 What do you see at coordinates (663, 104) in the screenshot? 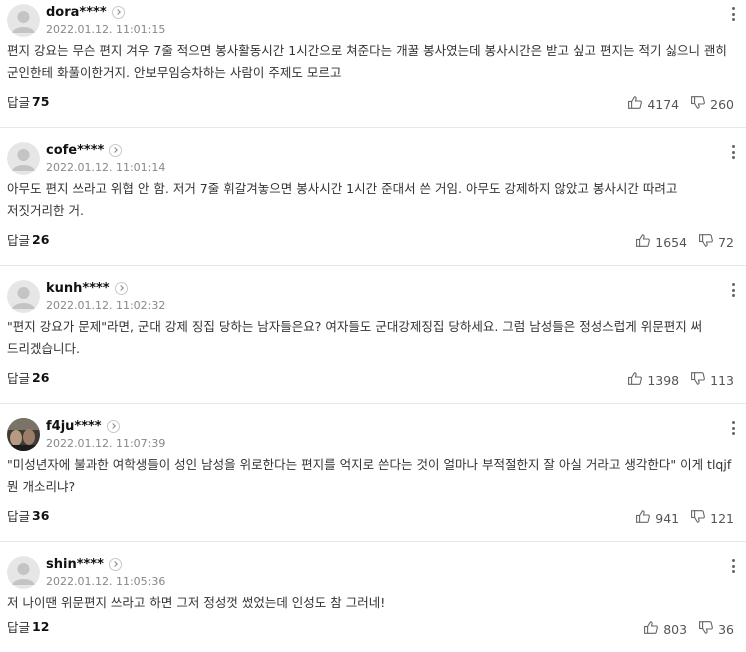
I see `like-count: 4174` at bounding box center [663, 104].